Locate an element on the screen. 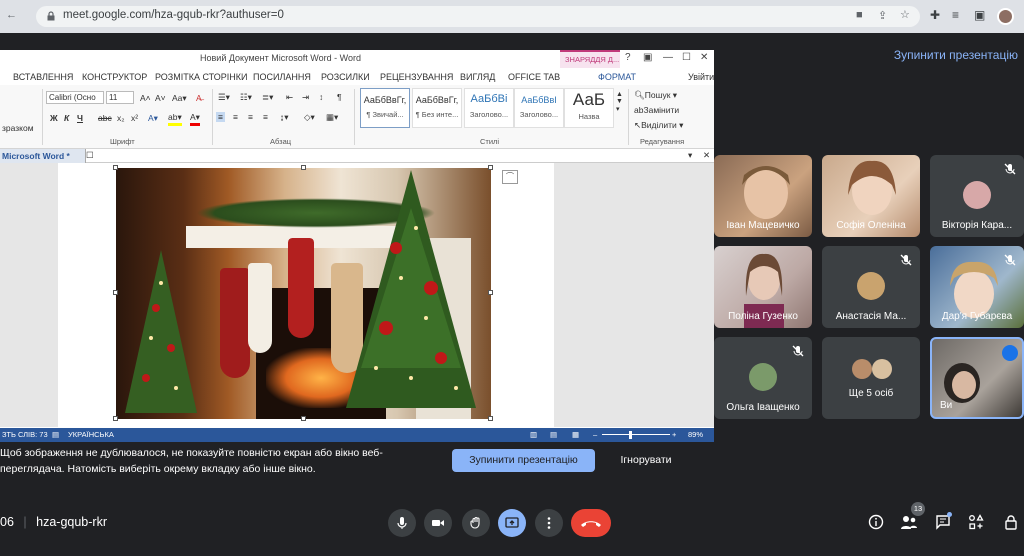  close-icon: ✕ is located at coordinates (704, 57).